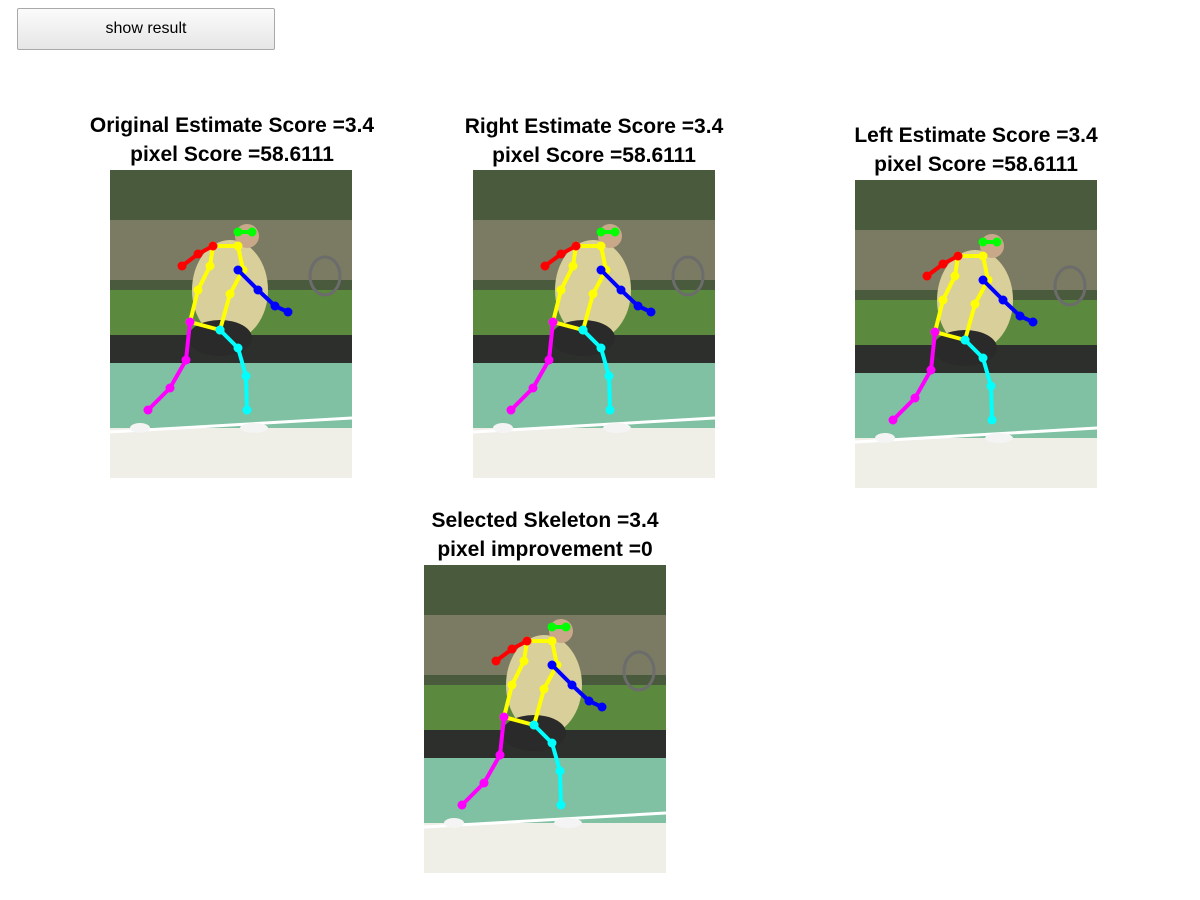  Describe the element at coordinates (976, 164) in the screenshot. I see `left-pixel-score-label: pixel Score =58.6111` at that location.